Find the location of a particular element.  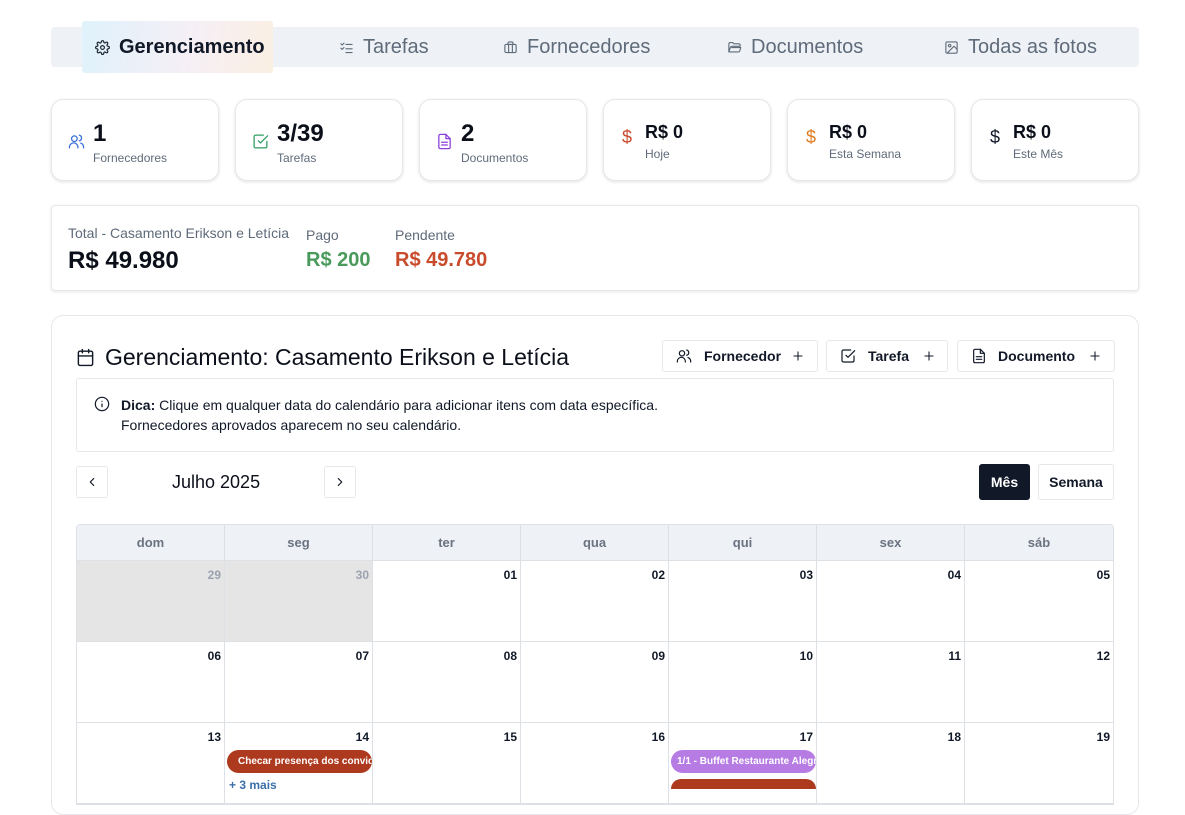

tab-label: Gerenciamento is located at coordinates (192, 46).